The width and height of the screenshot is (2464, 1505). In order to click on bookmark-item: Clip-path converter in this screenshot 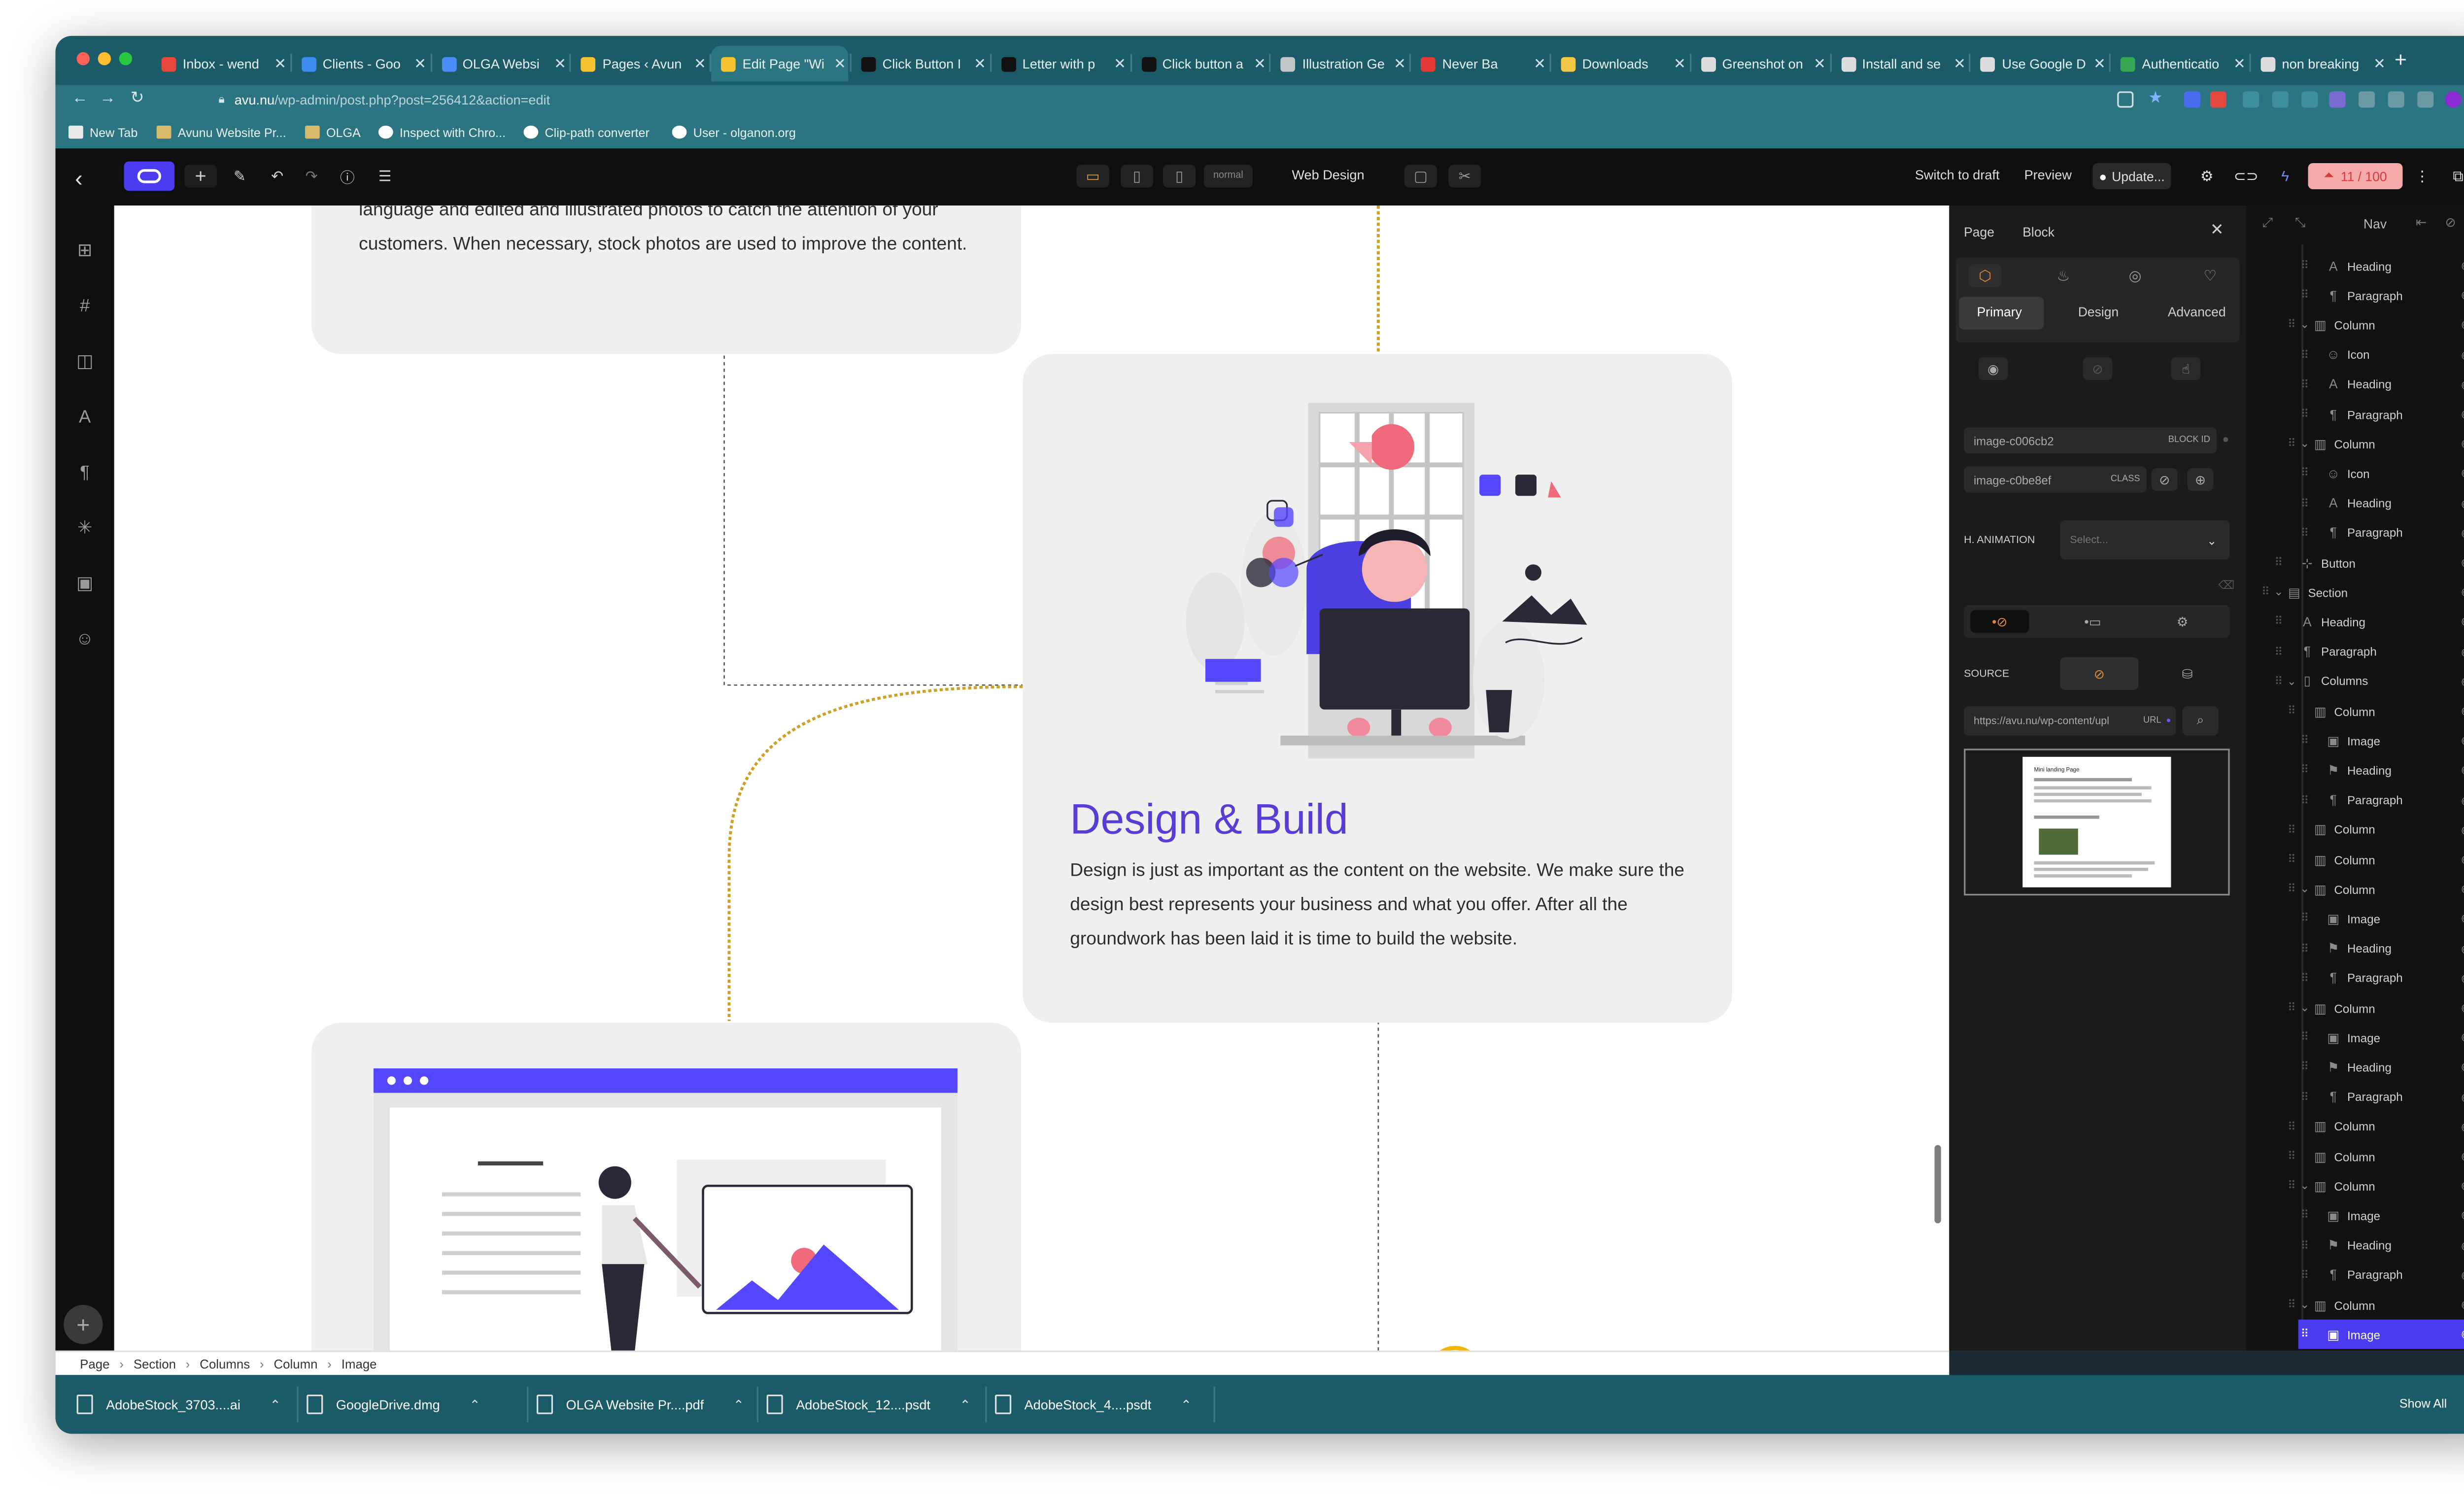, I will do `click(586, 132)`.